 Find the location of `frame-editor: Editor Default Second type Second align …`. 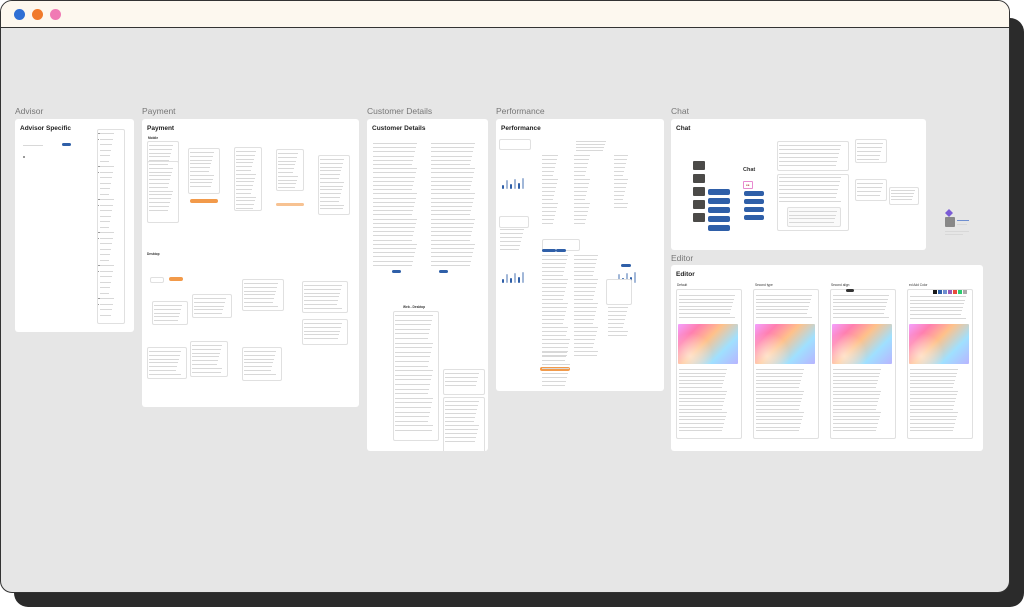

frame-editor: Editor Default Second type Second align … is located at coordinates (827, 358).